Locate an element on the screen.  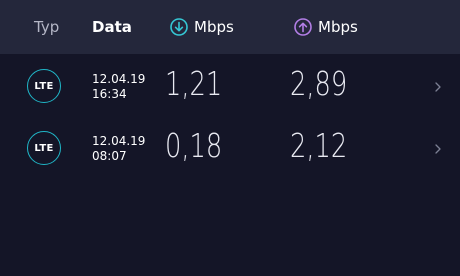
upload-unit-label: Mbps is located at coordinates (338, 27).